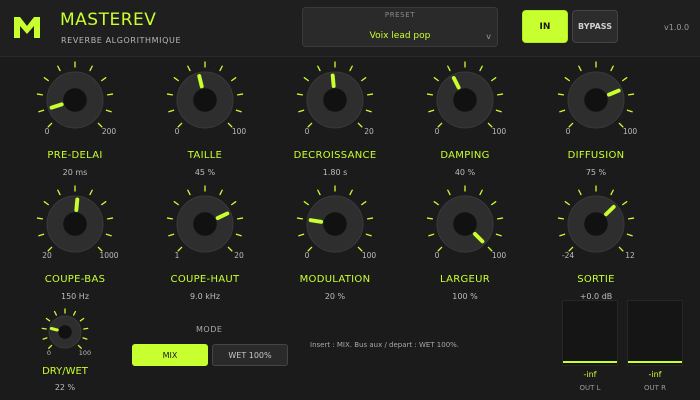 This screenshot has height=400, width=700. What do you see at coordinates (121, 40) in the screenshot?
I see `app-subtitle: REVERBE ALGORITHMIQUE` at bounding box center [121, 40].